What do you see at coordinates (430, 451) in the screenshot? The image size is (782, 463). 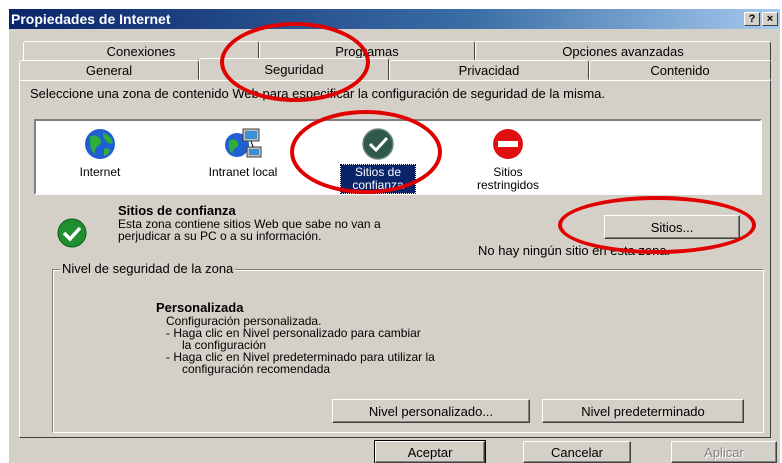 I see `ok-button: Aceptar` at bounding box center [430, 451].